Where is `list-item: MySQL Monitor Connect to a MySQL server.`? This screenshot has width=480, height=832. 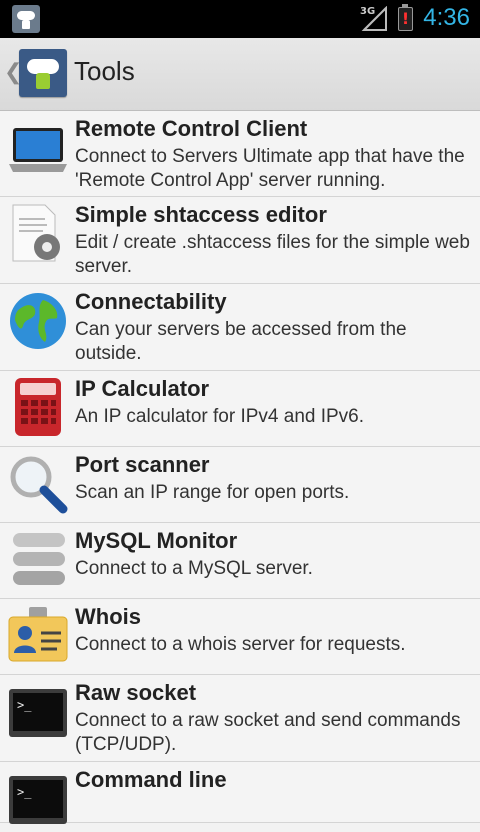
list-item: MySQL Monitor Connect to a MySQL server. is located at coordinates (240, 561).